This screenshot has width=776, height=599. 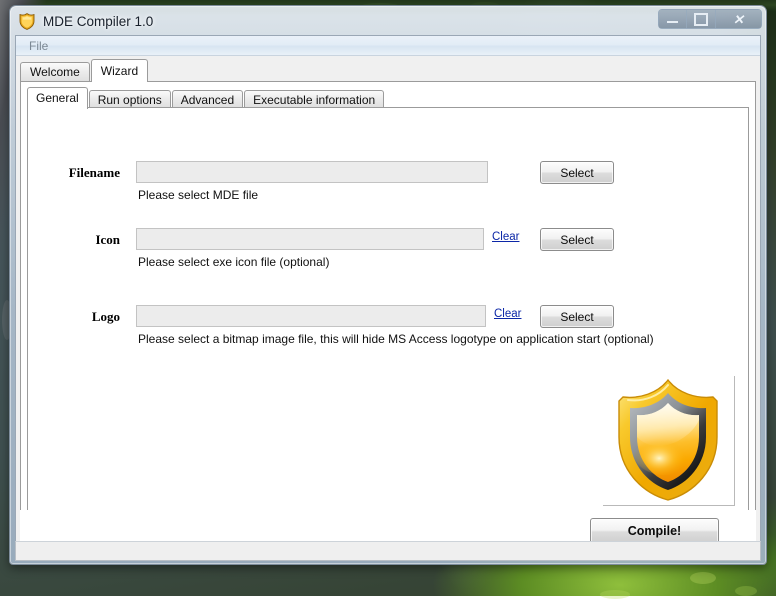 I want to click on form-row-filename: Filename Select Please select MDE file, so click(x=388, y=186).